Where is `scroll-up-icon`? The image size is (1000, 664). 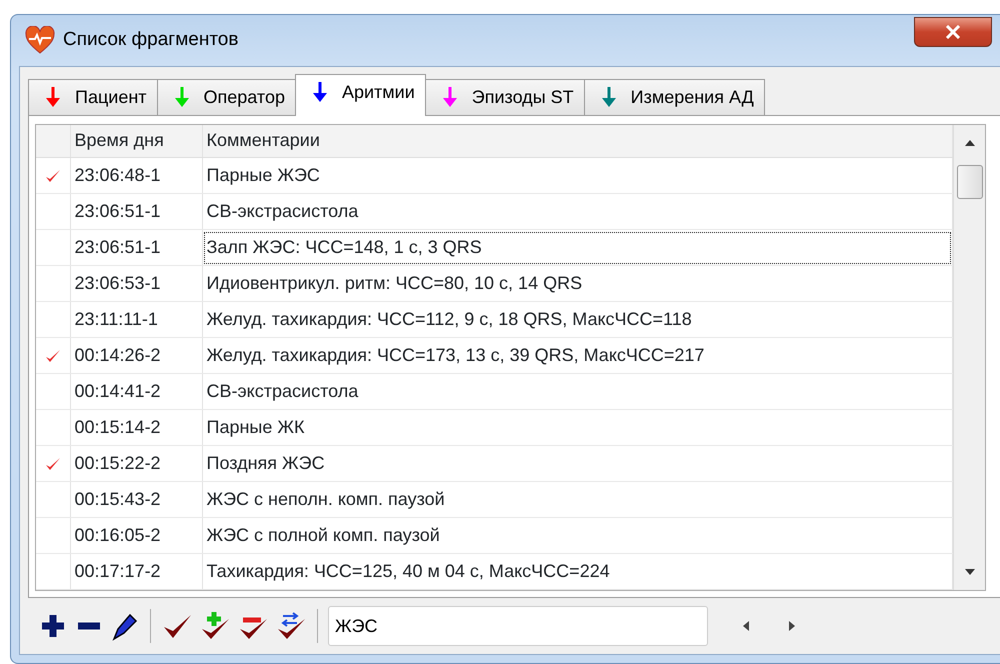
scroll-up-icon is located at coordinates (970, 142).